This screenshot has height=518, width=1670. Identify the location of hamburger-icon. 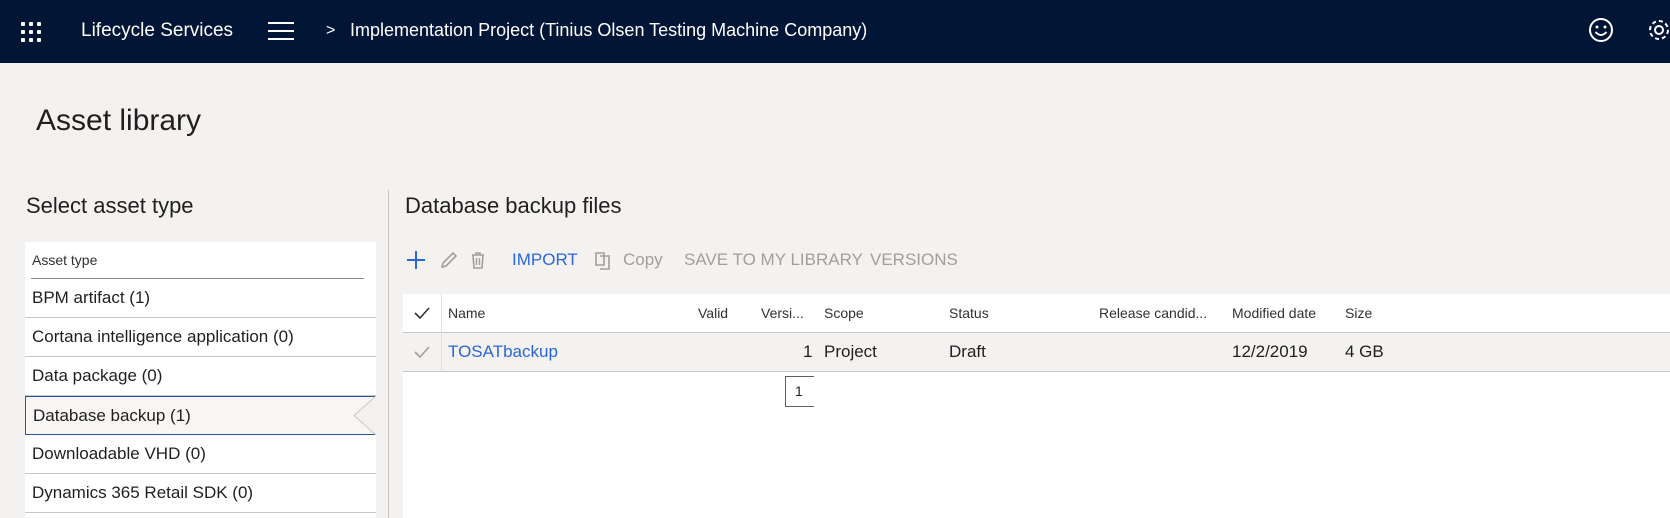
(281, 31).